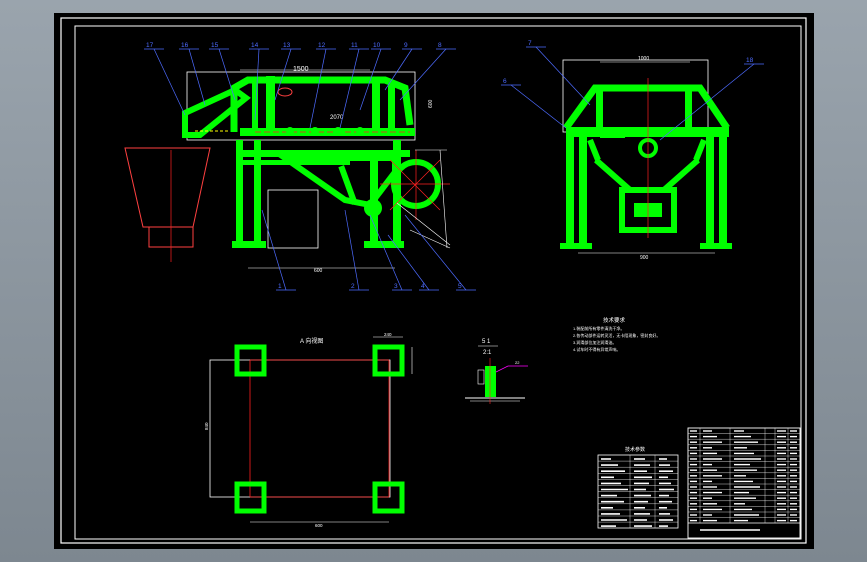 This screenshot has height=562, width=867. Describe the element at coordinates (487, 353) in the screenshot. I see `section-label-mid: 2:1` at that location.